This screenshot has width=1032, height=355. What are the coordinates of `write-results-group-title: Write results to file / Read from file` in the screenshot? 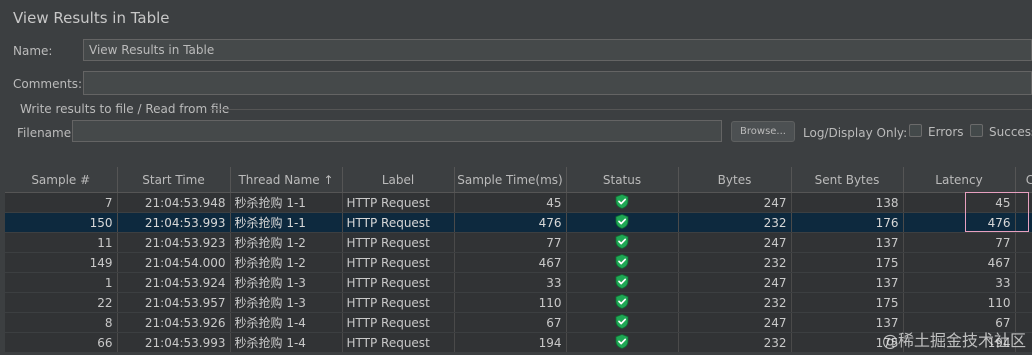 It's located at (125, 109).